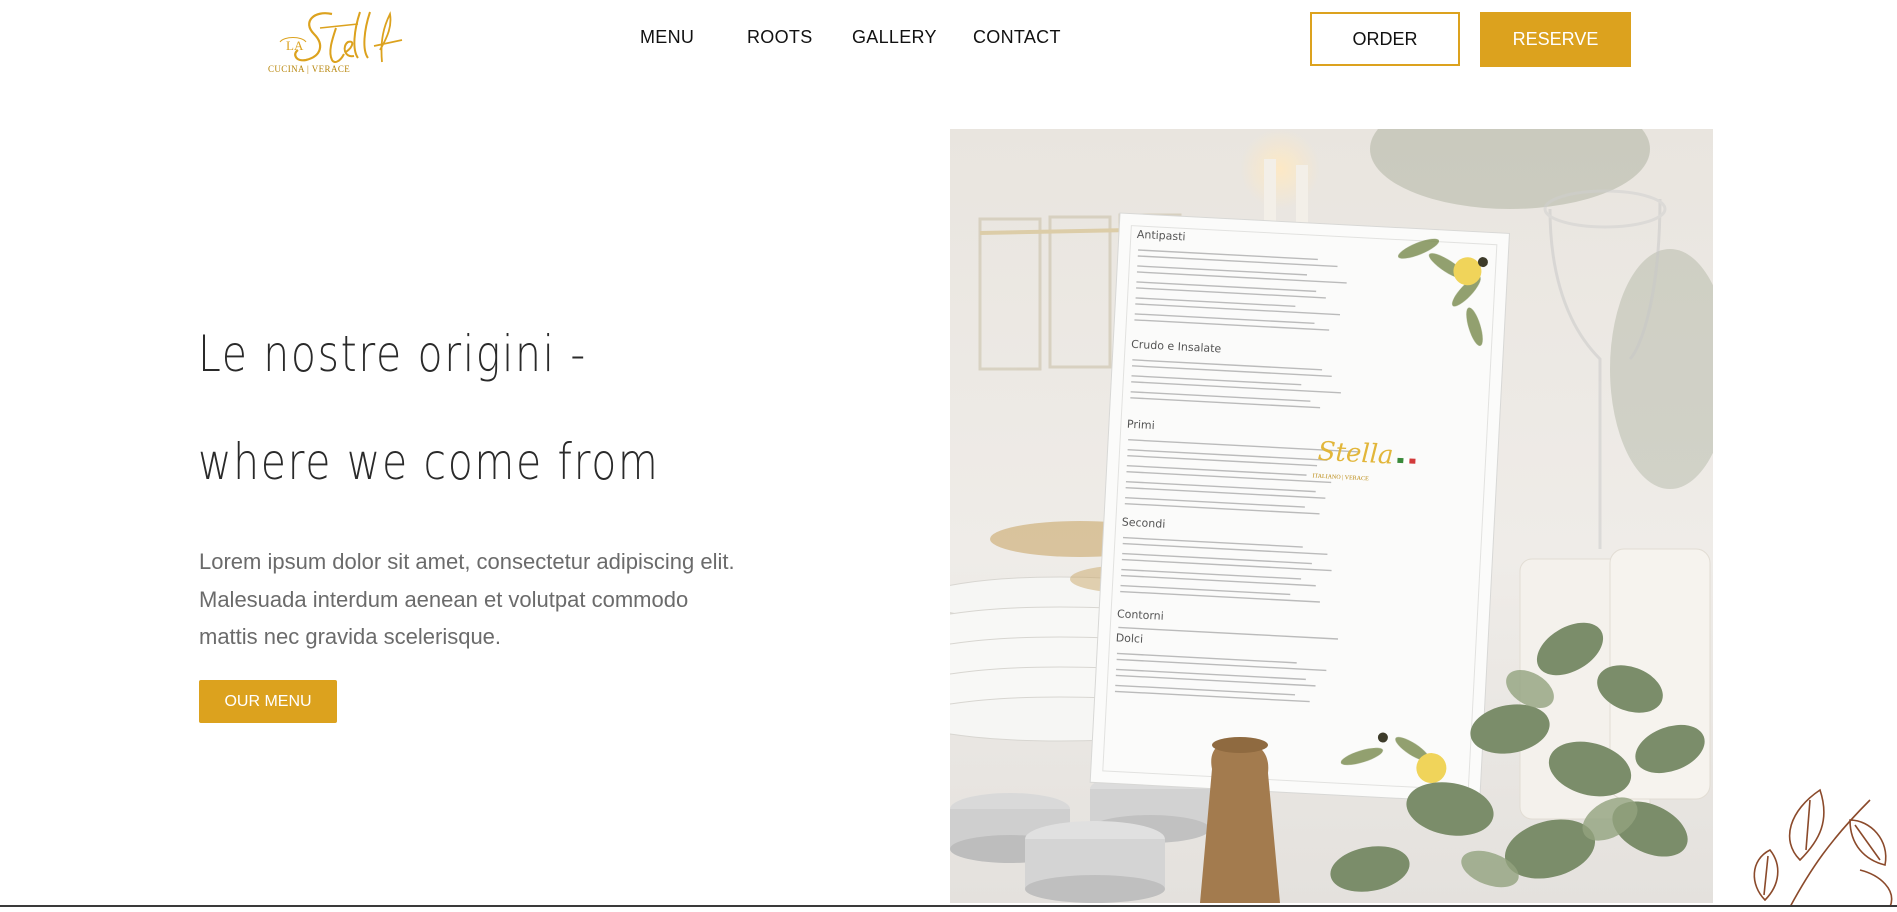  What do you see at coordinates (429, 408) in the screenshot?
I see `hero-headline: Le nostre origini - where we come from` at bounding box center [429, 408].